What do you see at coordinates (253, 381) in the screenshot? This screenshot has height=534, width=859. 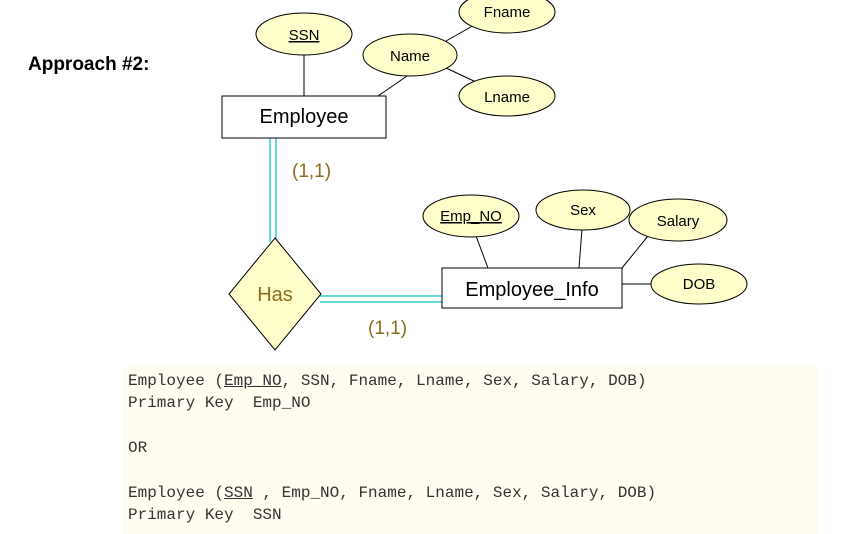 I see `schema-option1-key: Emp_NO` at bounding box center [253, 381].